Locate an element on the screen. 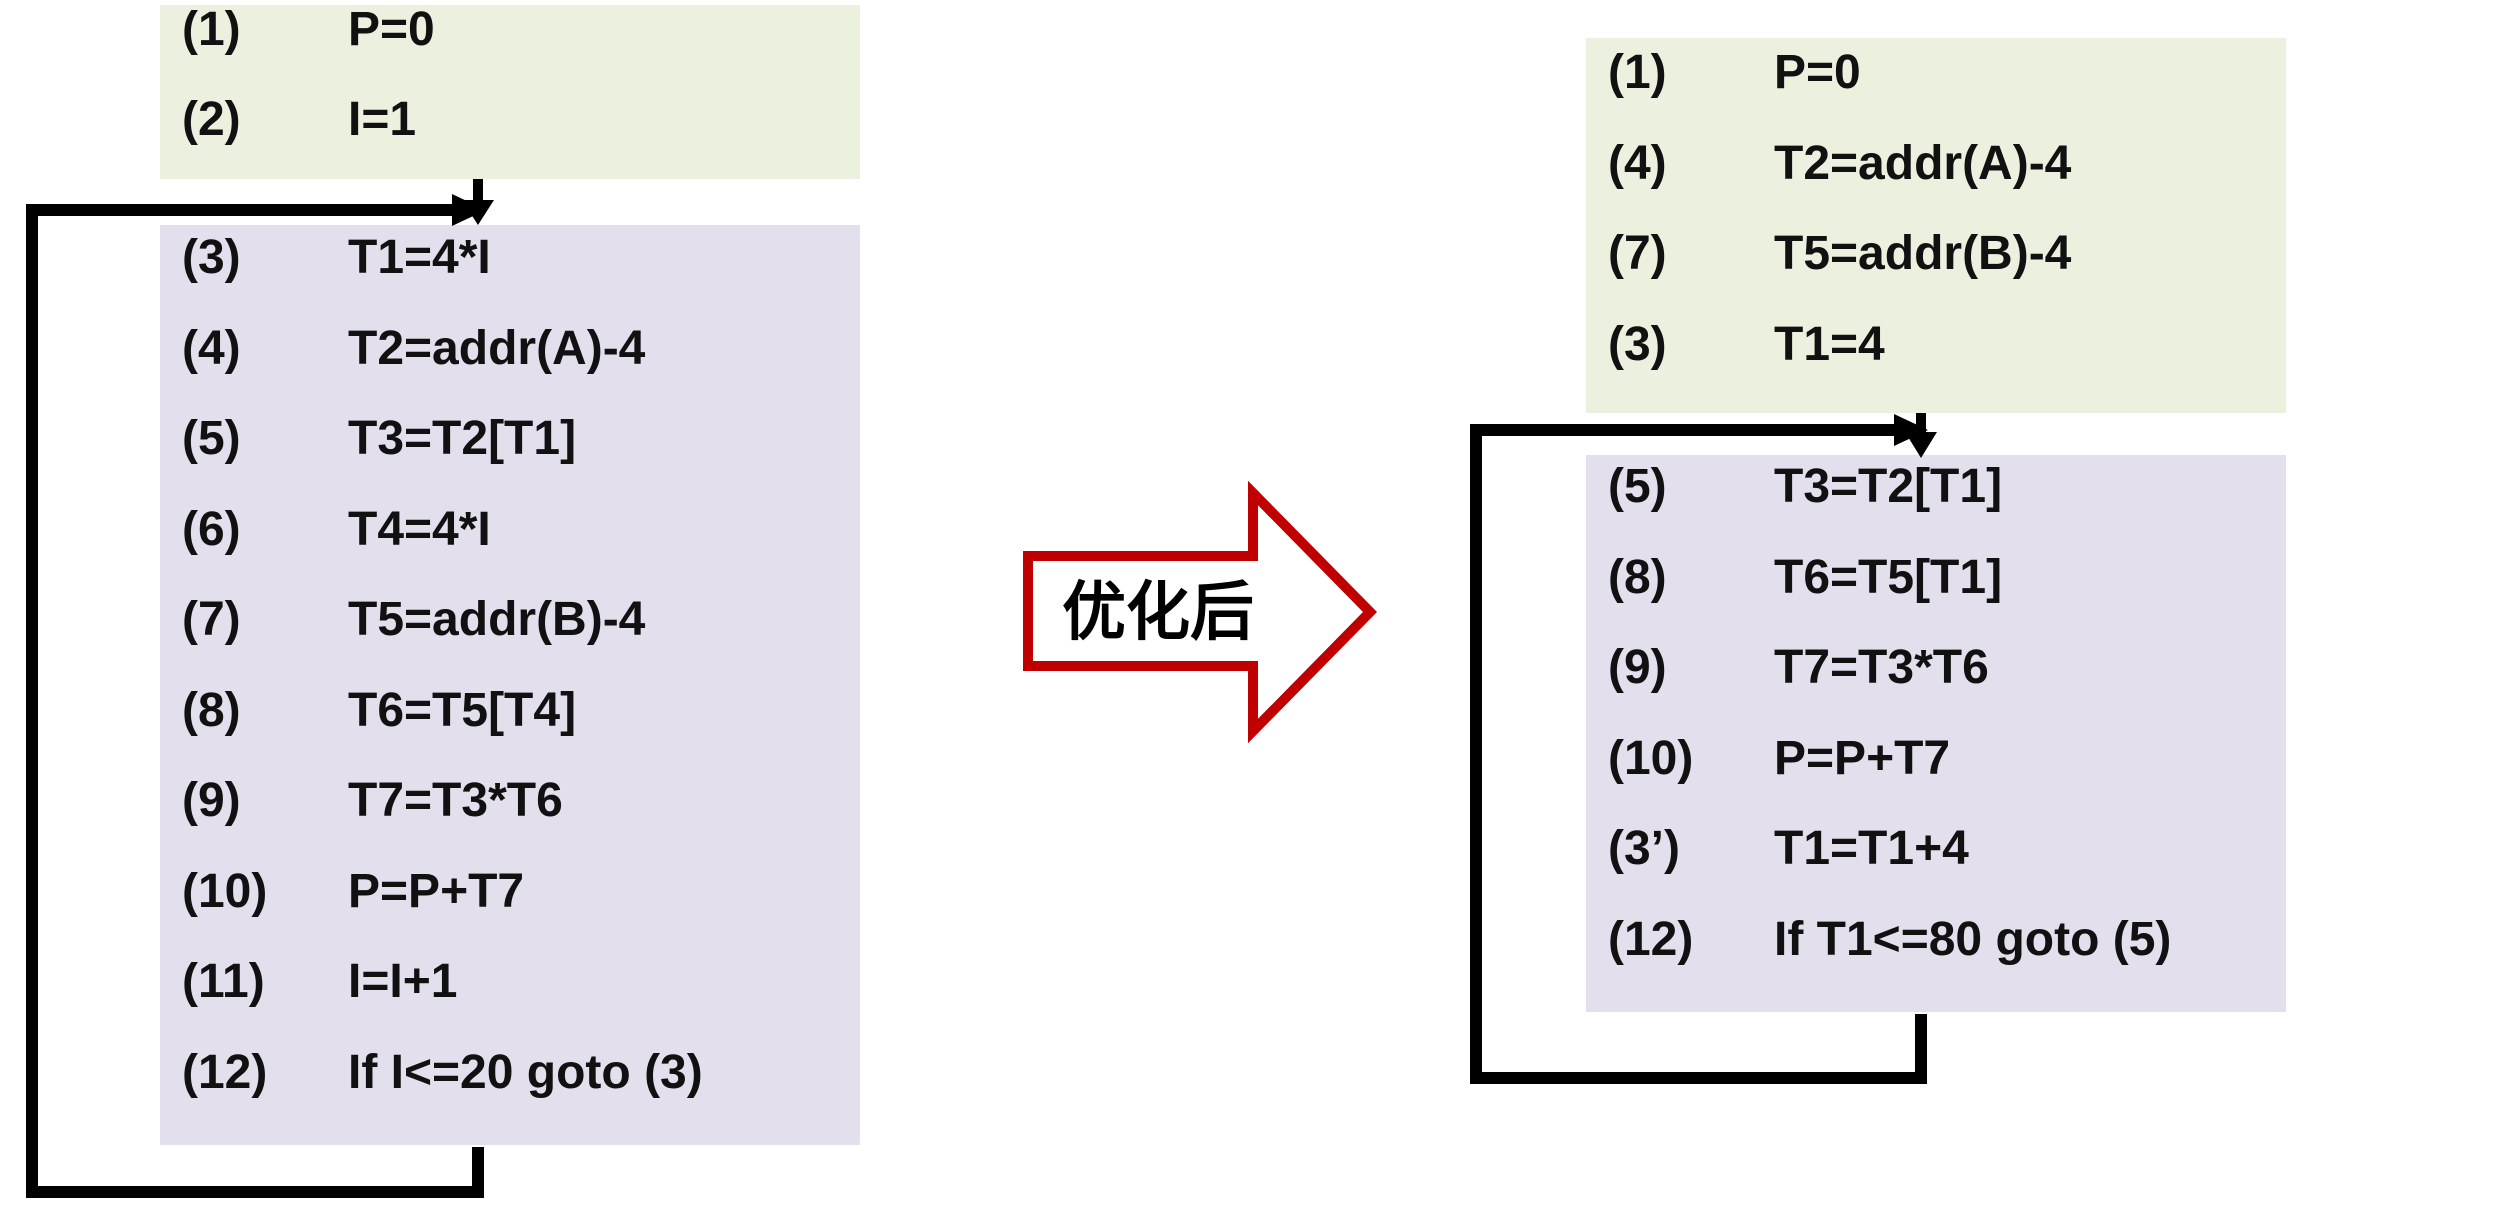  right-entry-arrowhead is located at coordinates (1921, 445).